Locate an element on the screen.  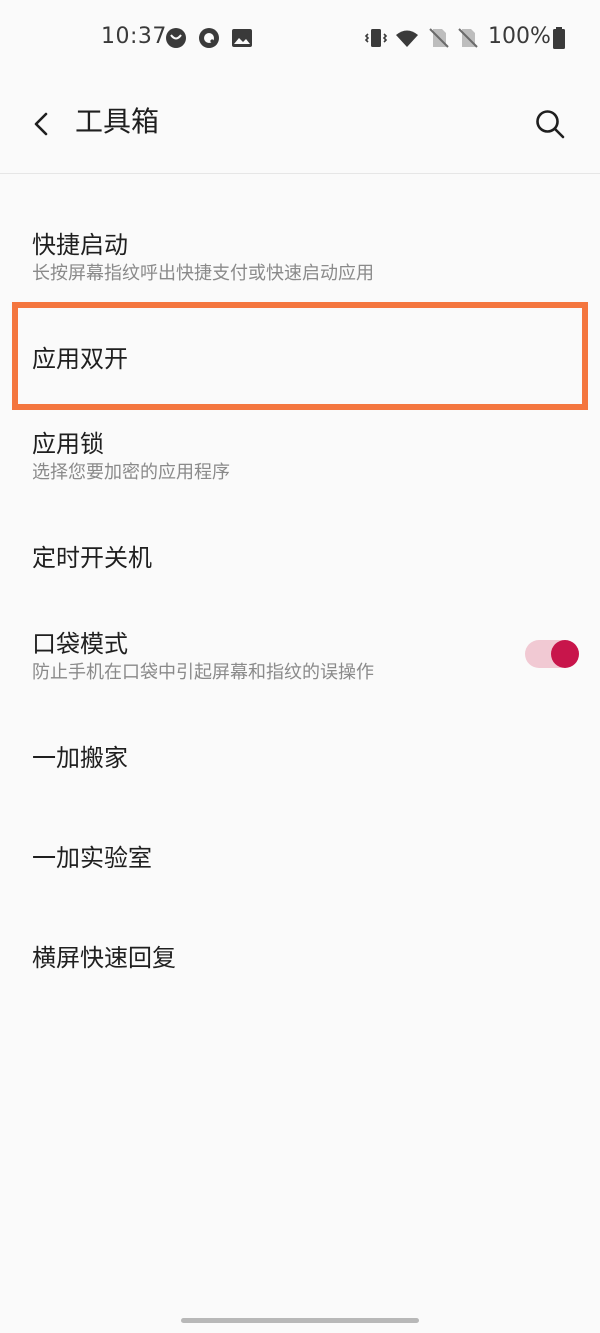
item-title: 一加搬家 is located at coordinates (80, 758).